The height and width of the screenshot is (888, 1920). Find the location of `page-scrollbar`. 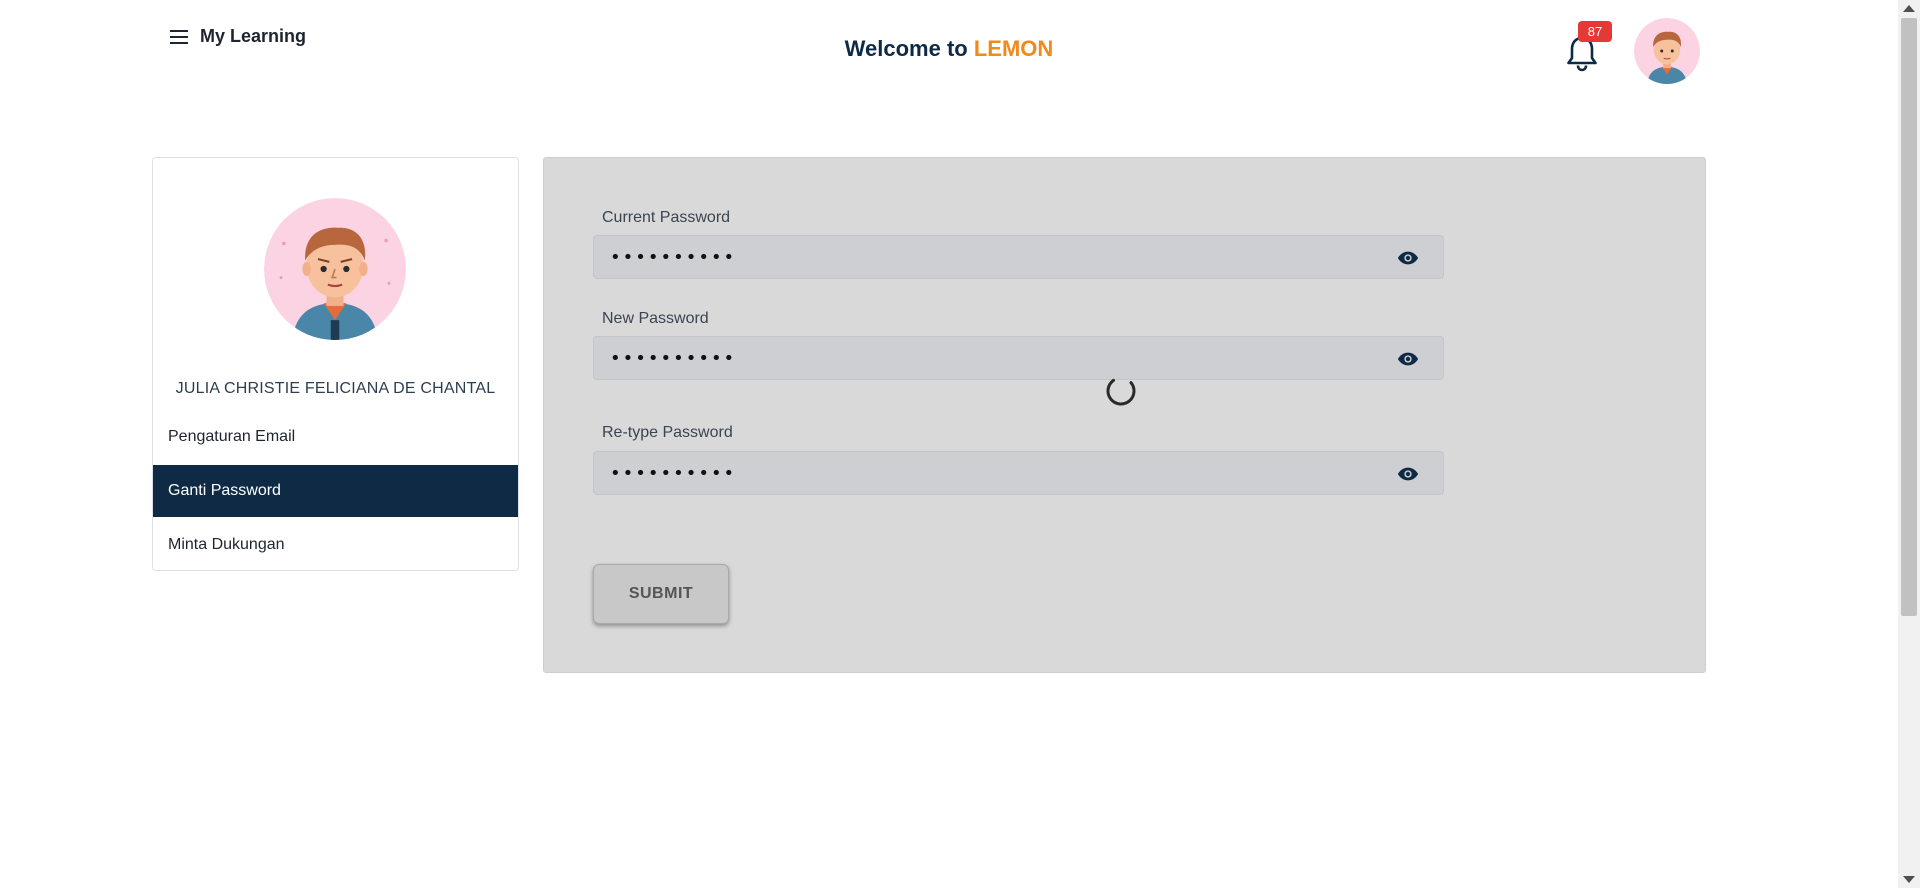

page-scrollbar is located at coordinates (1909, 444).